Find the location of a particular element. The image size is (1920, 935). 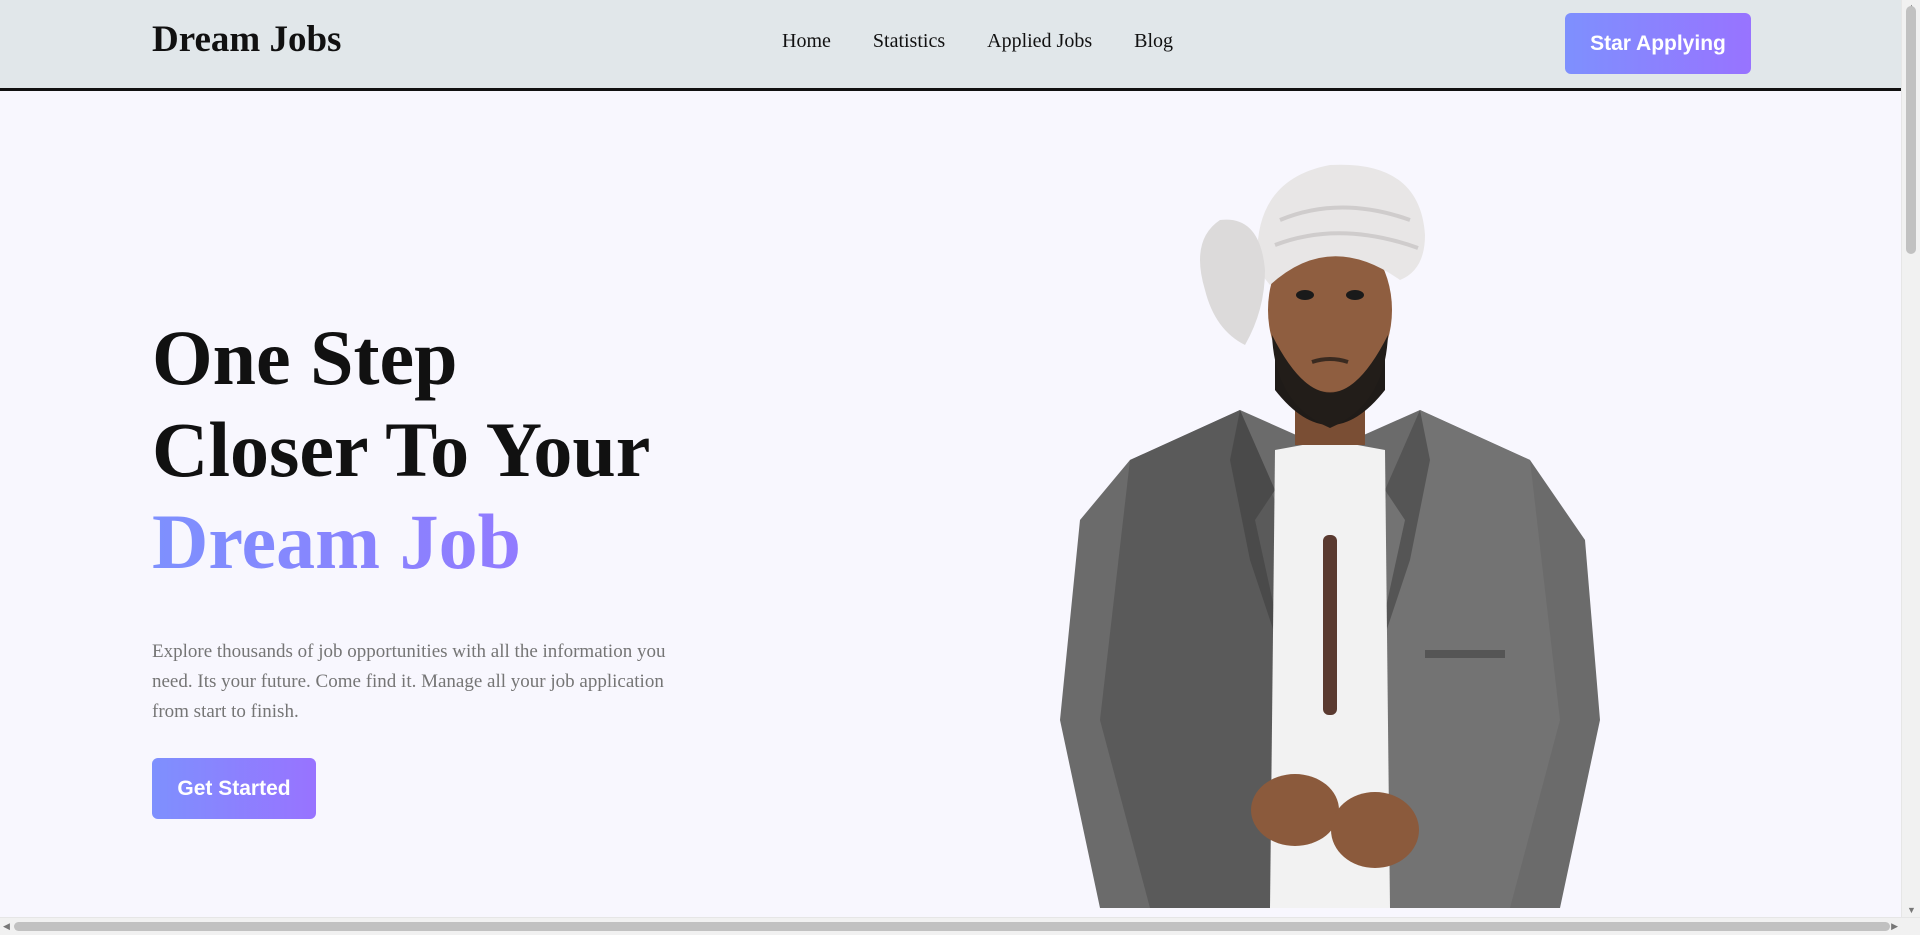

horizontal-scrollbar: ◀ ▶ is located at coordinates (960, 926).